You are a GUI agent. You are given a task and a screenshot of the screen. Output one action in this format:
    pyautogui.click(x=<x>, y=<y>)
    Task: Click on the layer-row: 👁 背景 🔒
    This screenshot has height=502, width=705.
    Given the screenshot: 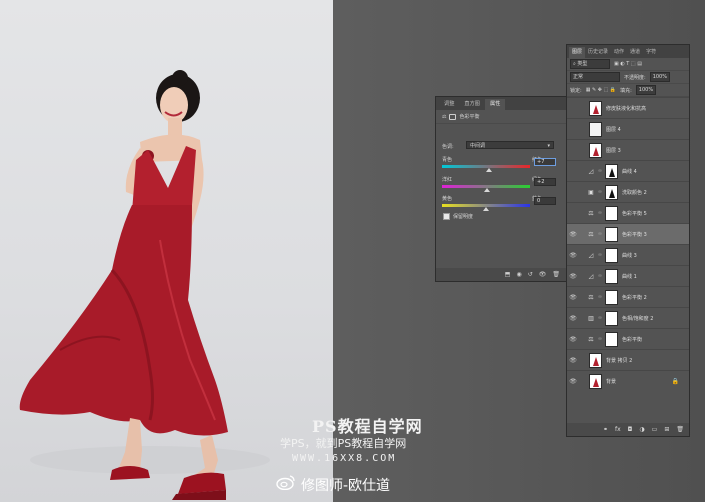 What is the action you would take?
    pyautogui.click(x=628, y=380)
    